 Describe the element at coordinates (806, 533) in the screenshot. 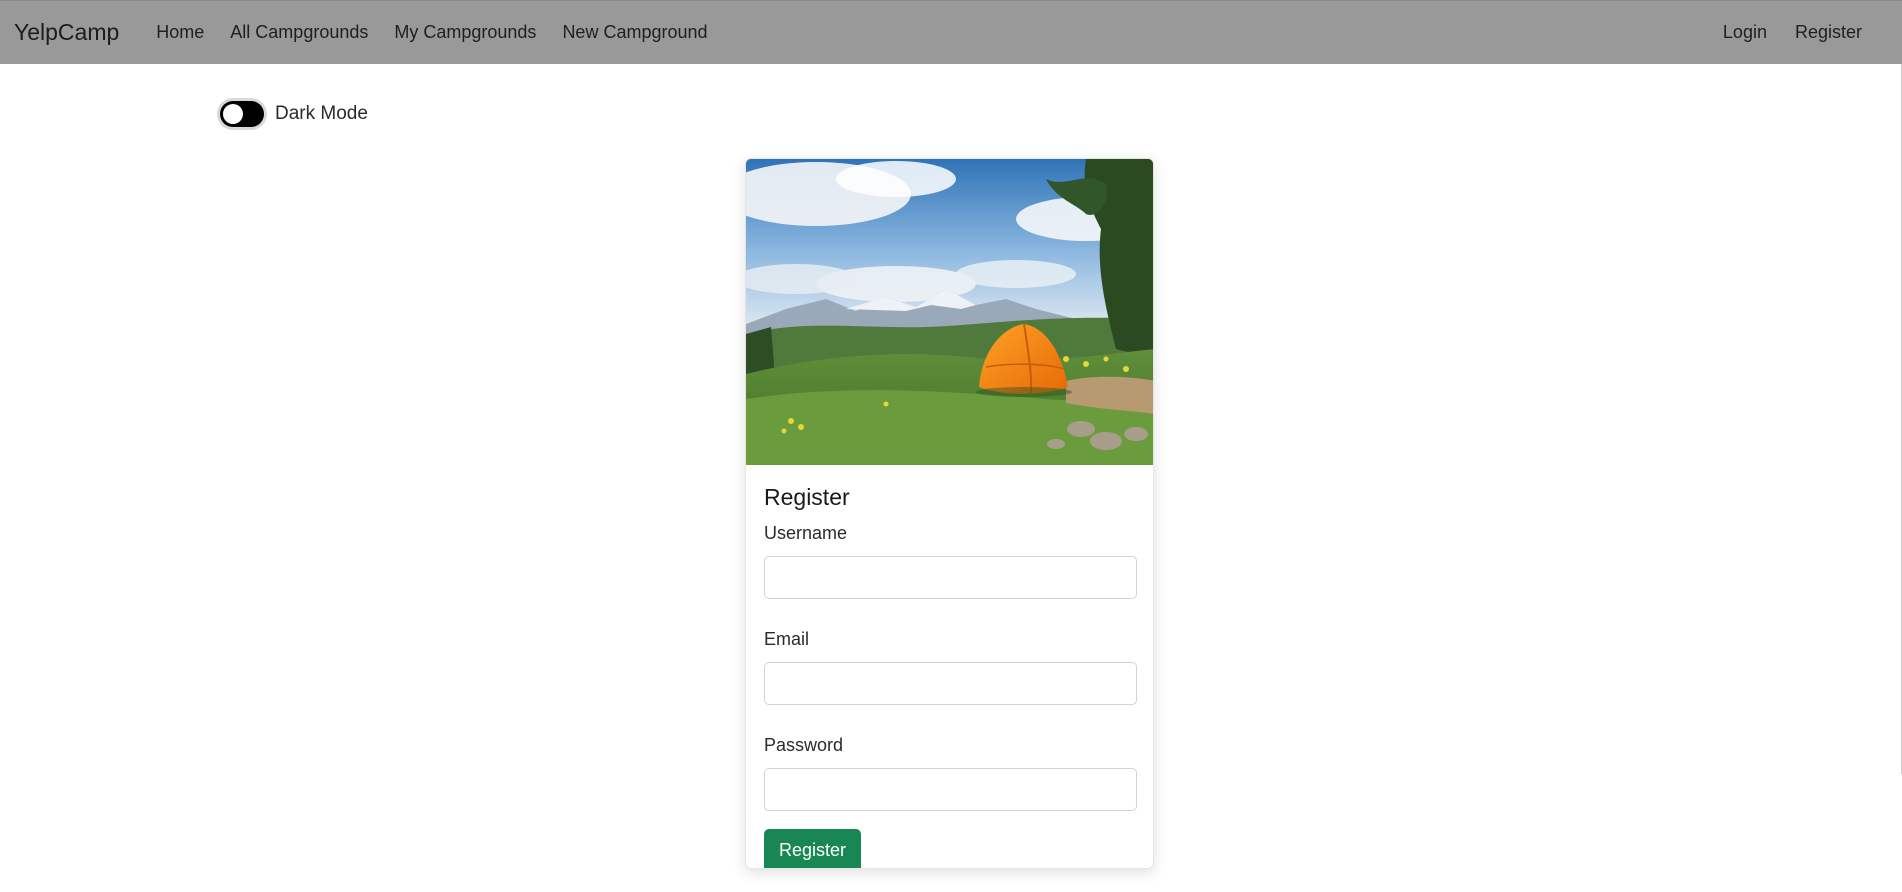

I see `username-label: Username` at that location.